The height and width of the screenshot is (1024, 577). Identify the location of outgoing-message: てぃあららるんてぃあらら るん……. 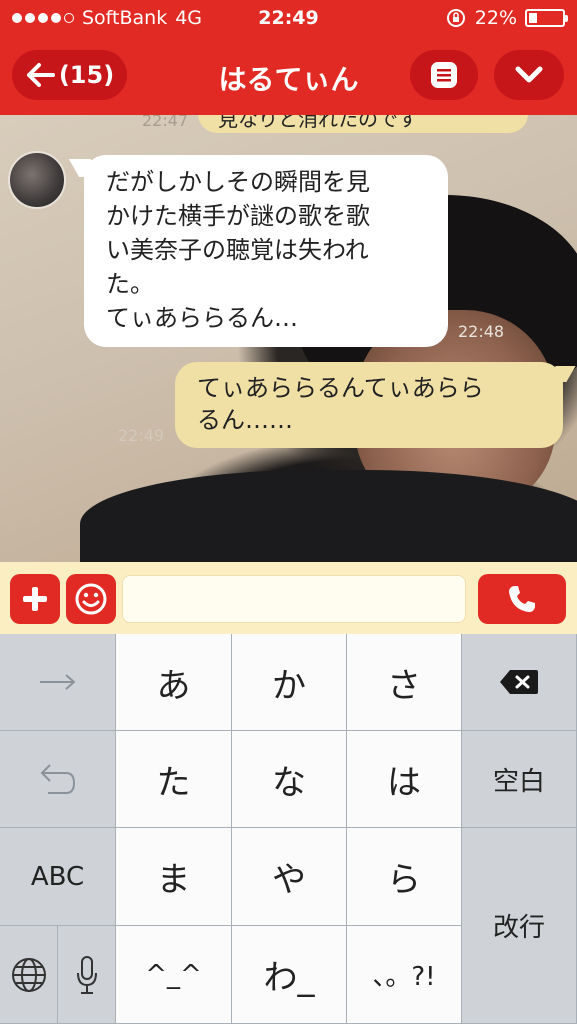
(369, 405).